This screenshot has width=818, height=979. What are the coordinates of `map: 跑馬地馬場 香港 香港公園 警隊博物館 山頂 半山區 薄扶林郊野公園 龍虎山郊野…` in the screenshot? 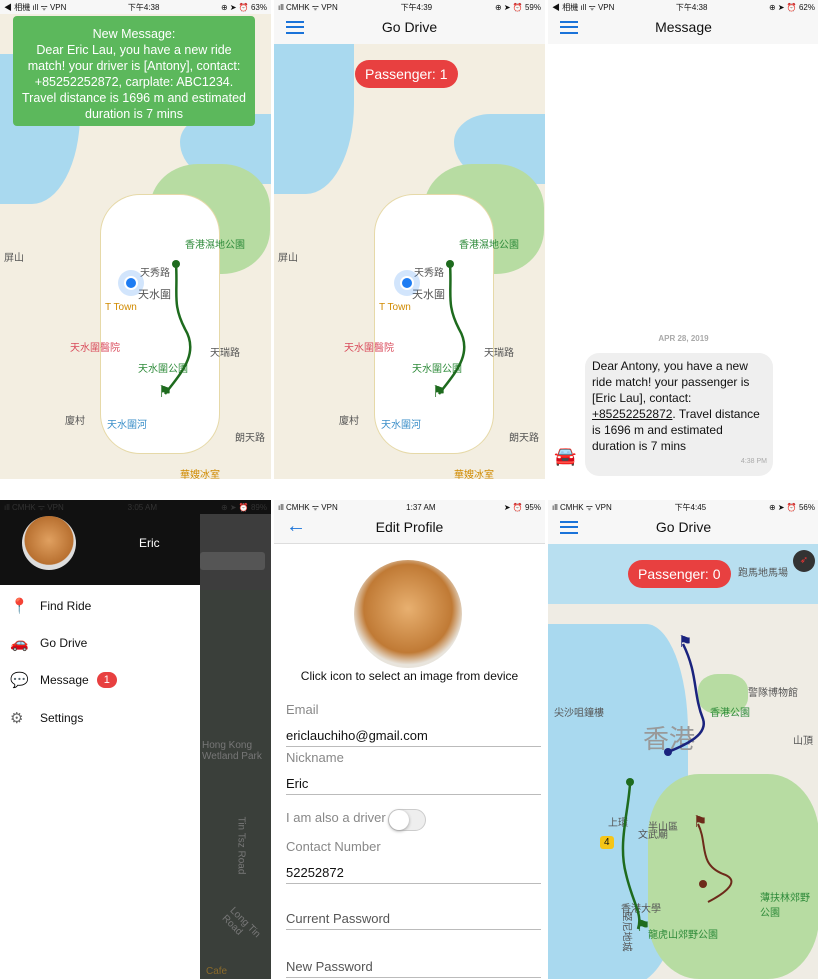 It's located at (683, 761).